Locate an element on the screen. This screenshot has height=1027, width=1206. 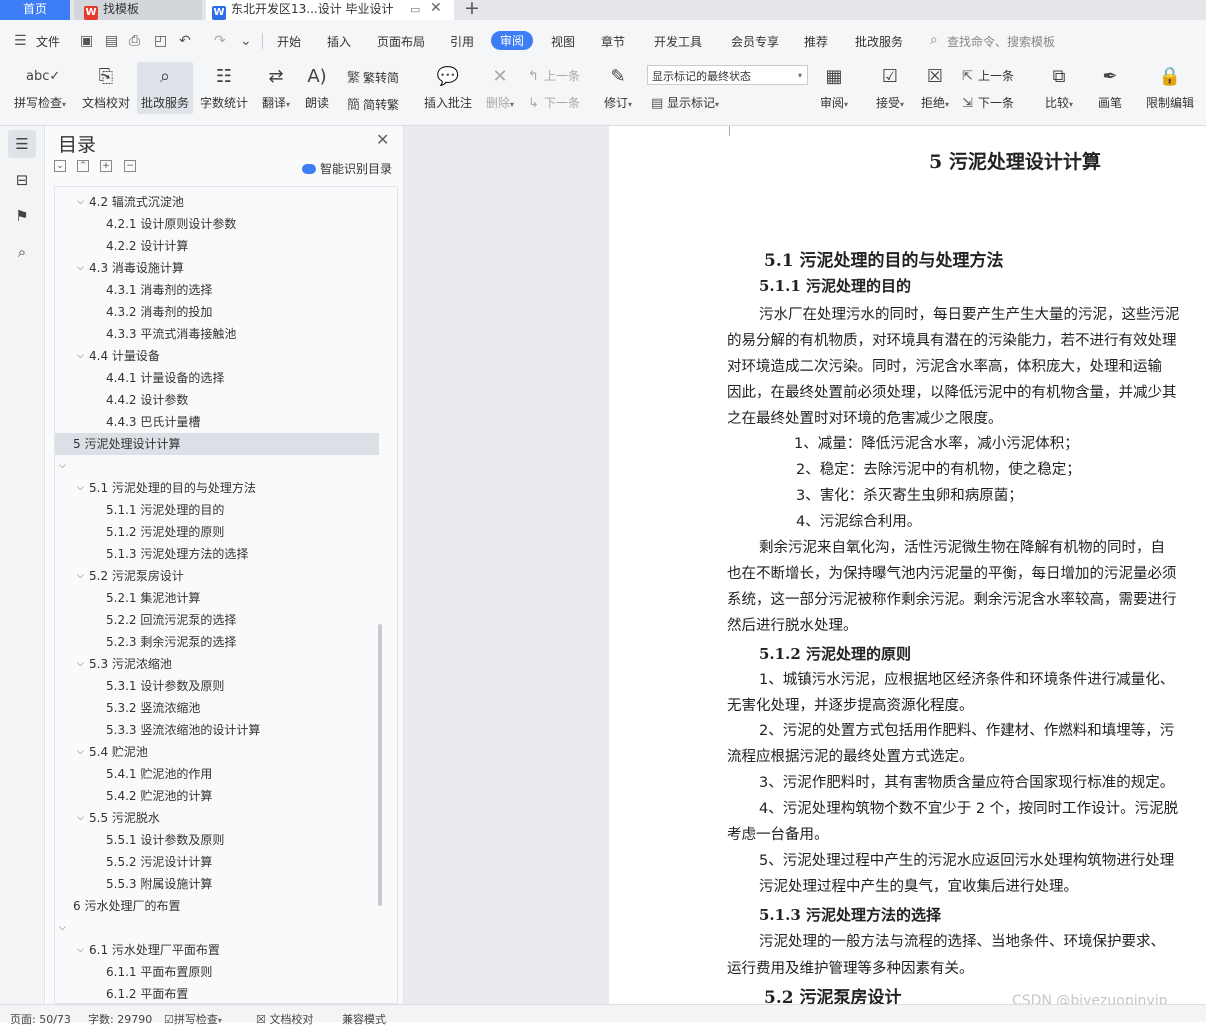
word-count-button: ☷ 字数统计 is located at coordinates (224, 87).